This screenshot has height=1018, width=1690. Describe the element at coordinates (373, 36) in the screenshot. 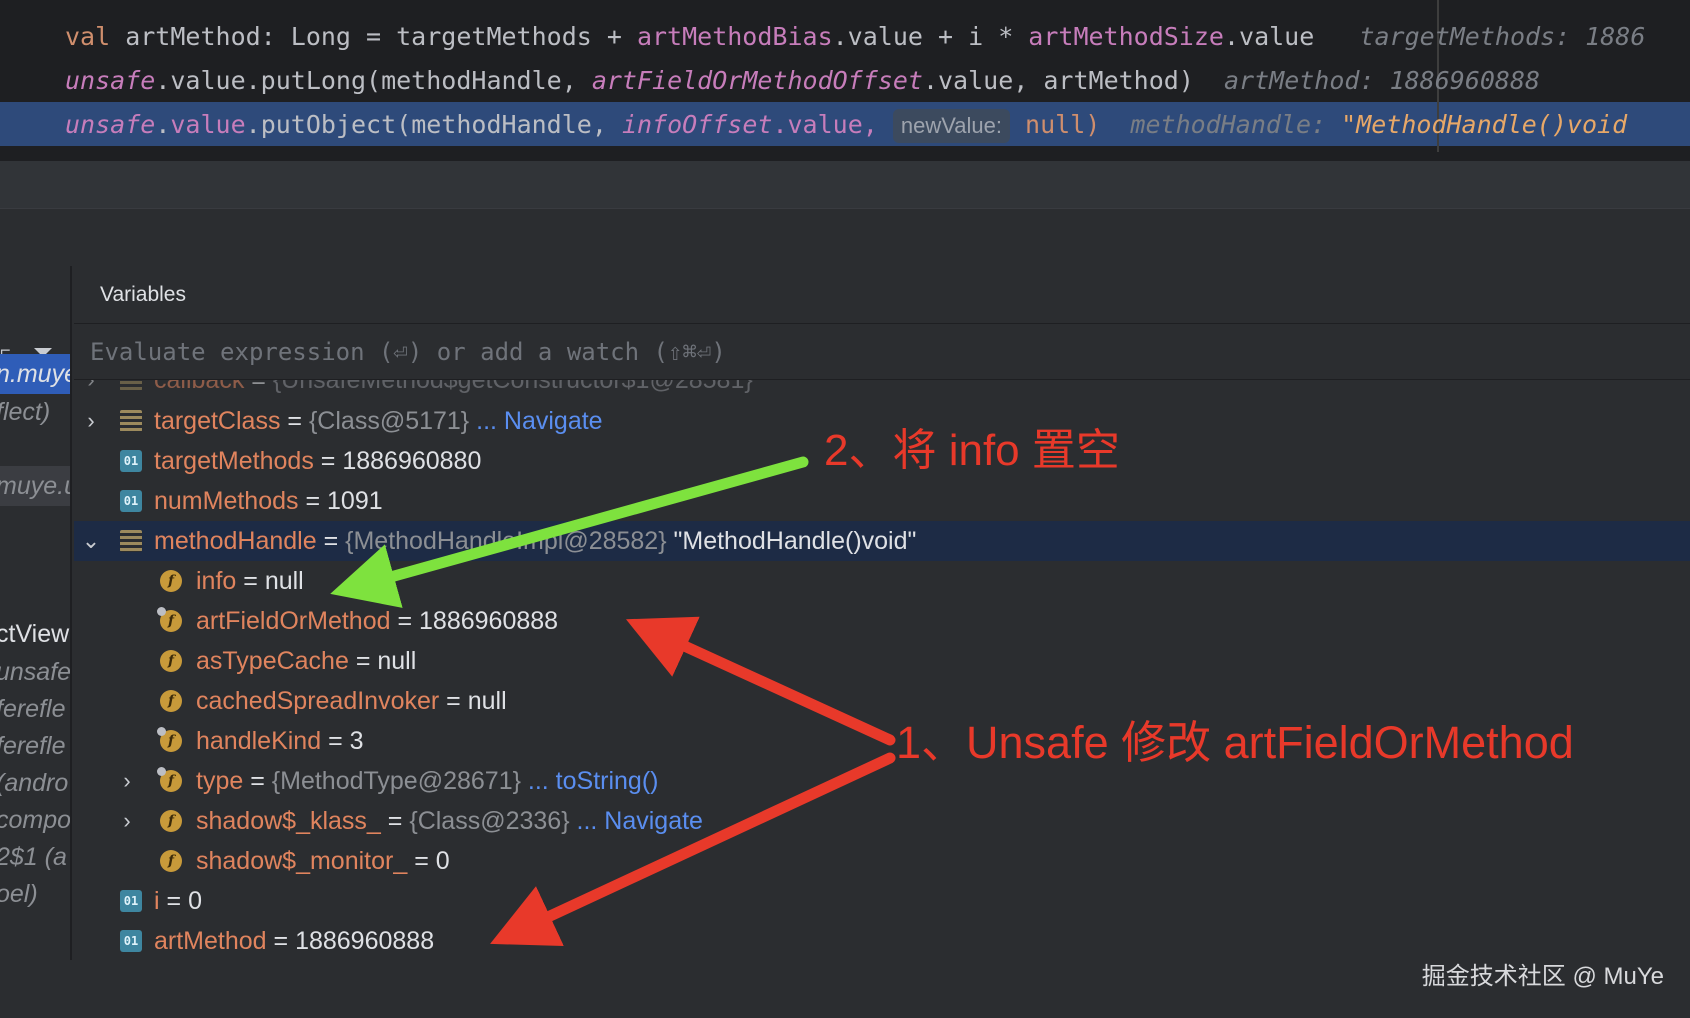

I see `code-text: artMethod: Long = targetMethods +` at that location.